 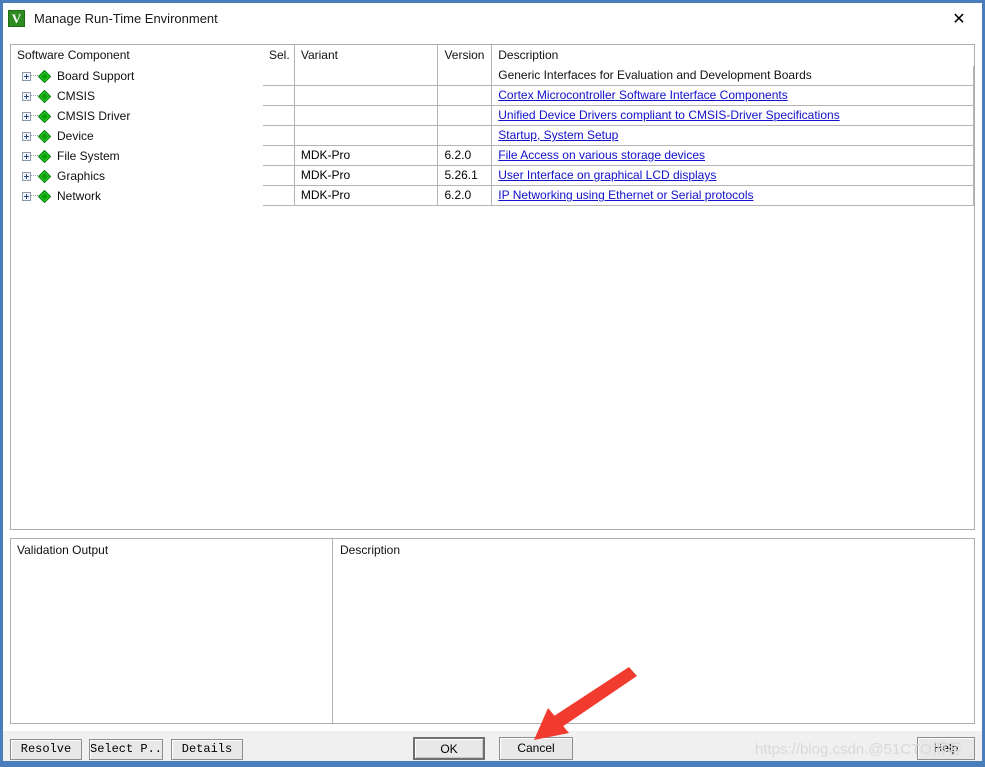 What do you see at coordinates (76, 96) in the screenshot?
I see `tree-item-label: CMSIS` at bounding box center [76, 96].